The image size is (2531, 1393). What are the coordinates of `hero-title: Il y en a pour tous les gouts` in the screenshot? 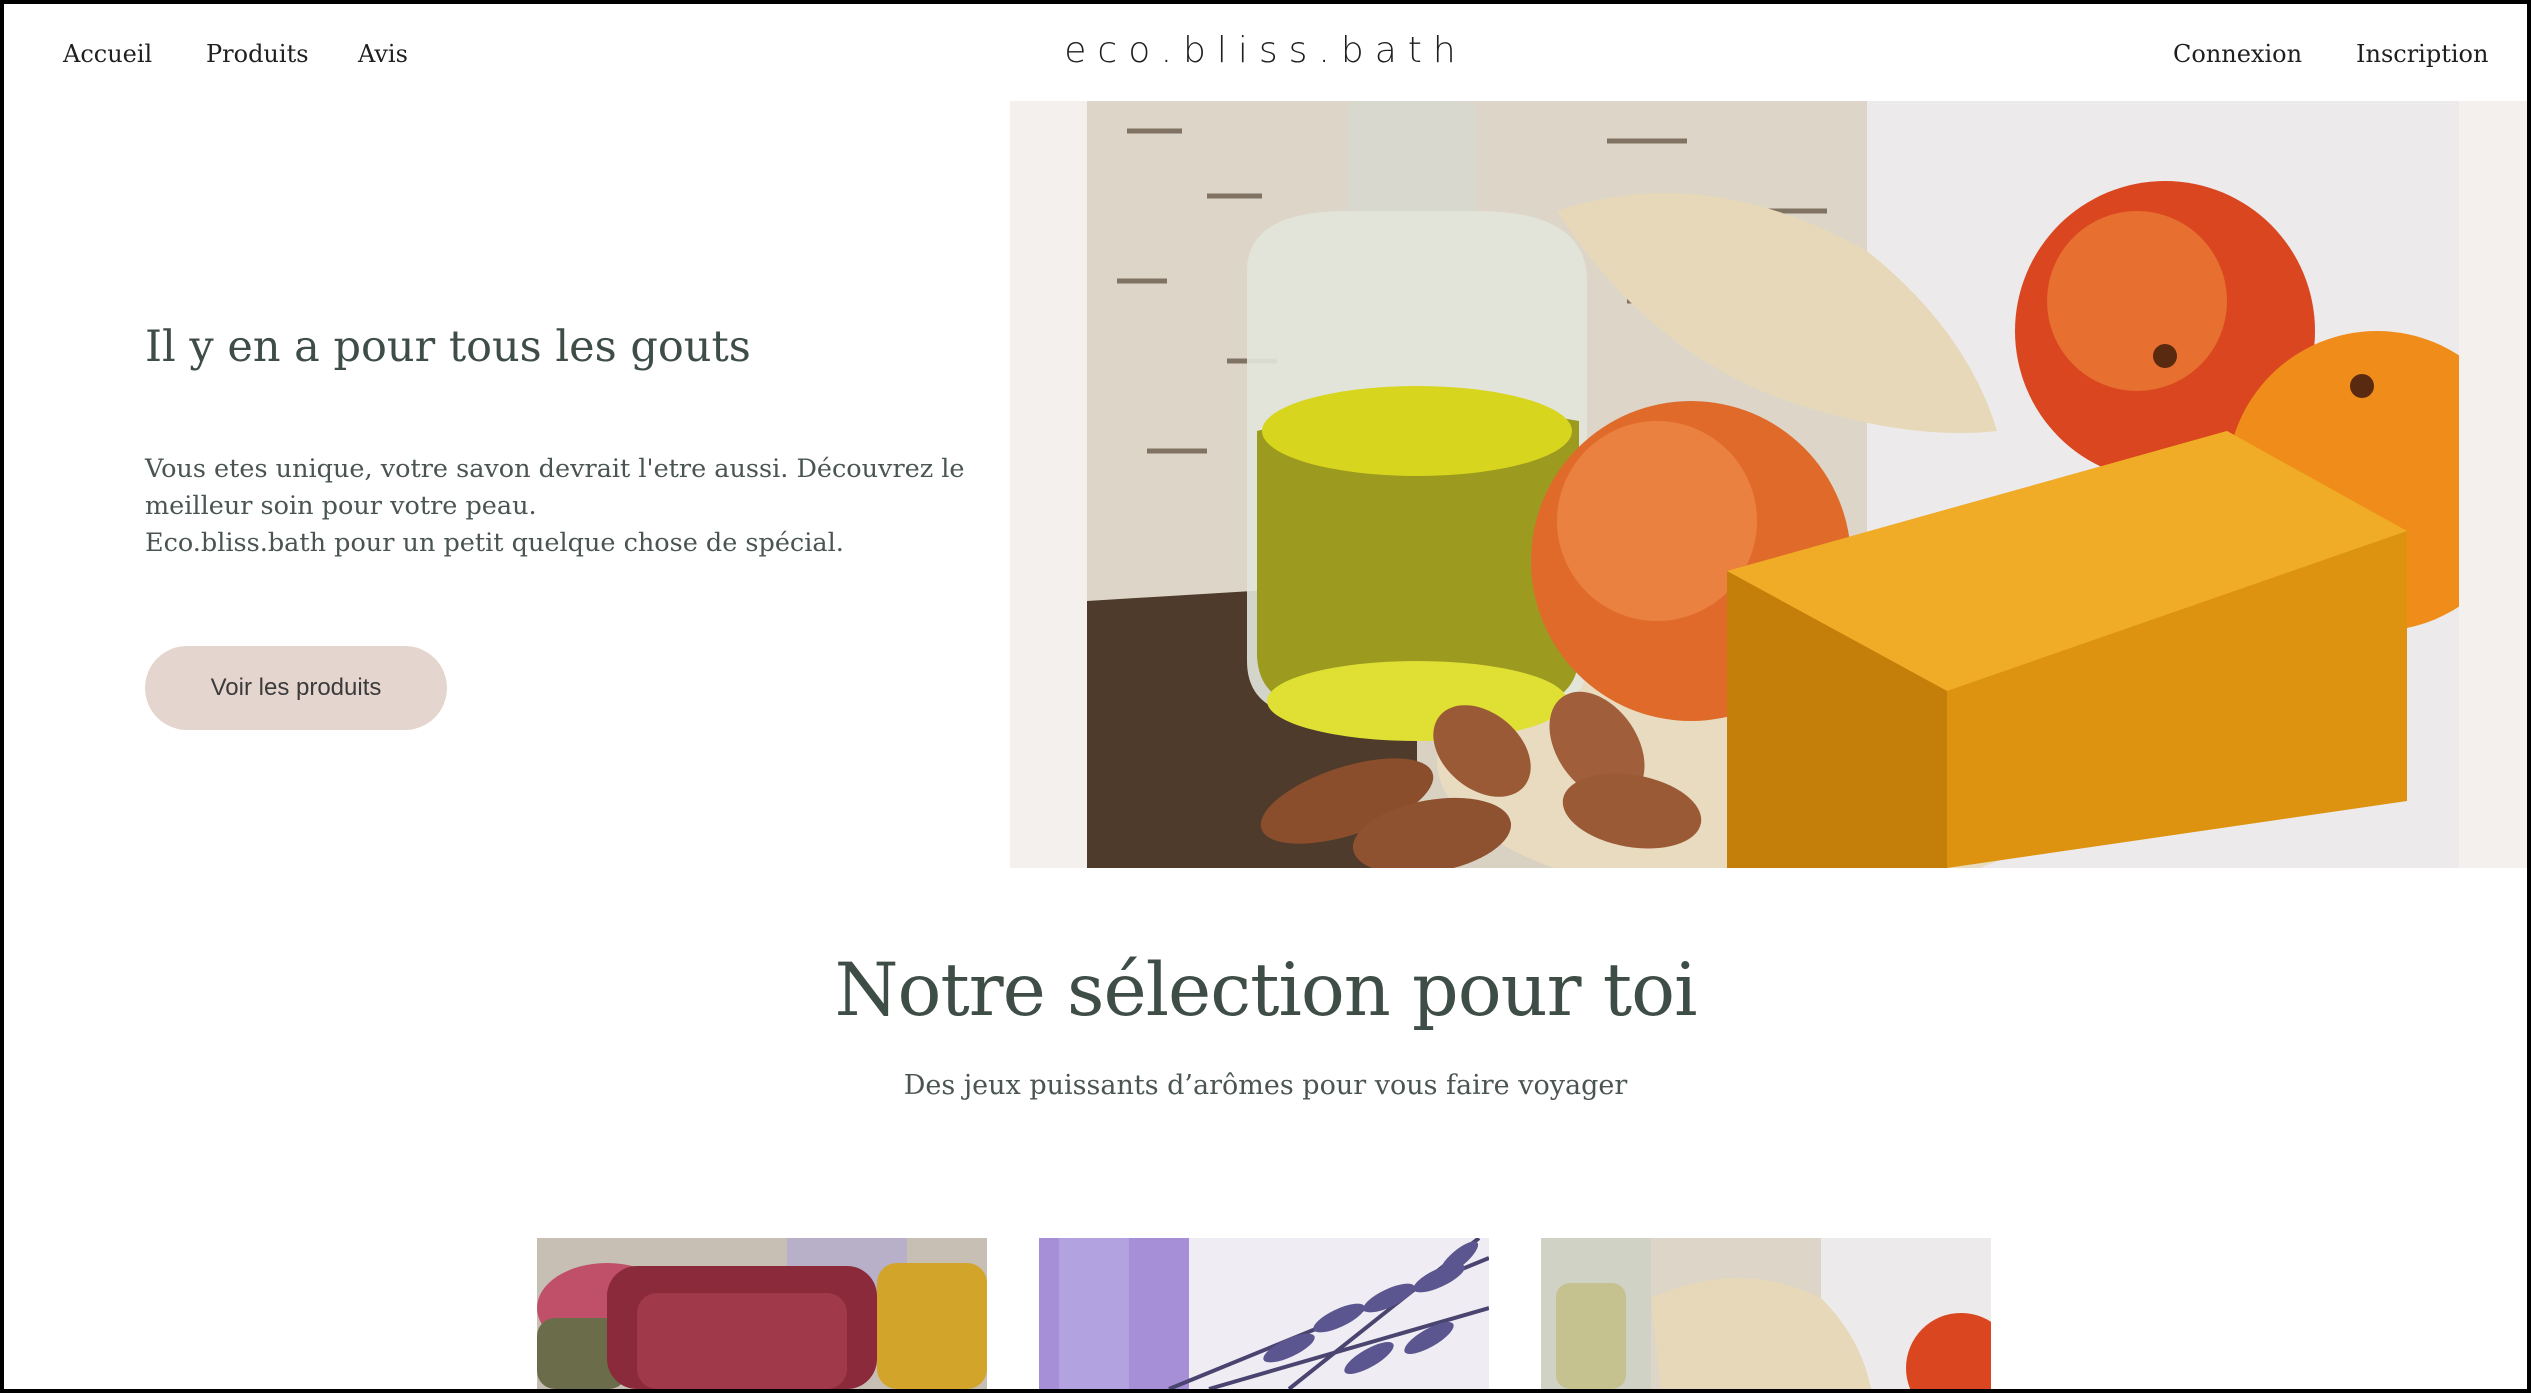 It's located at (448, 347).